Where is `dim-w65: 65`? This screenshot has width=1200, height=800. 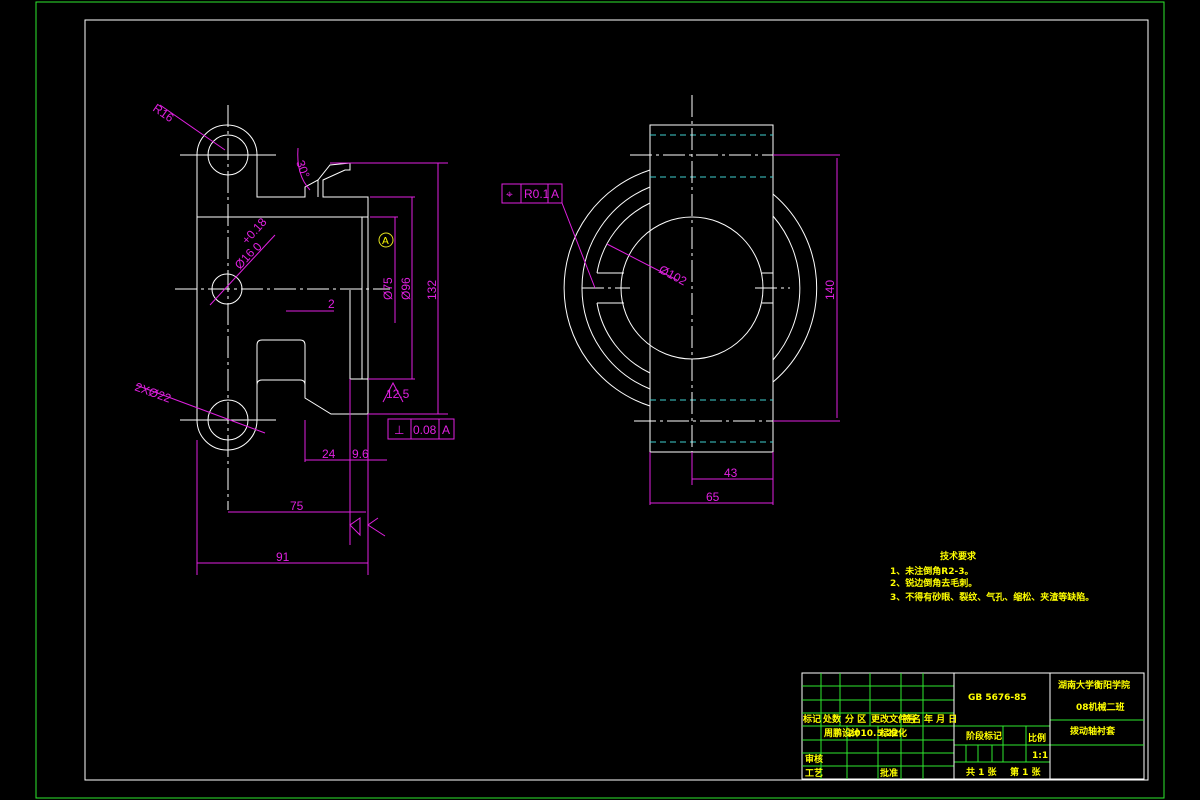
dim-w65: 65 is located at coordinates (713, 497).